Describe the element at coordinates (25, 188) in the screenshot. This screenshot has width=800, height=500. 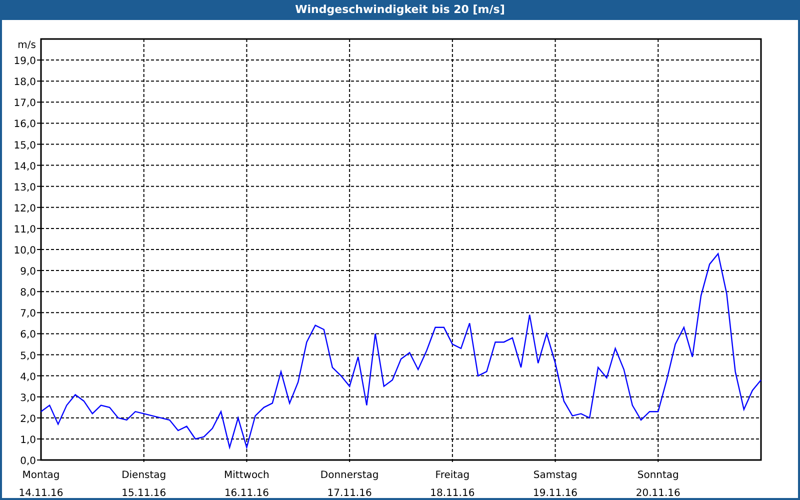
I see `y-axis-label: 13,0` at that location.